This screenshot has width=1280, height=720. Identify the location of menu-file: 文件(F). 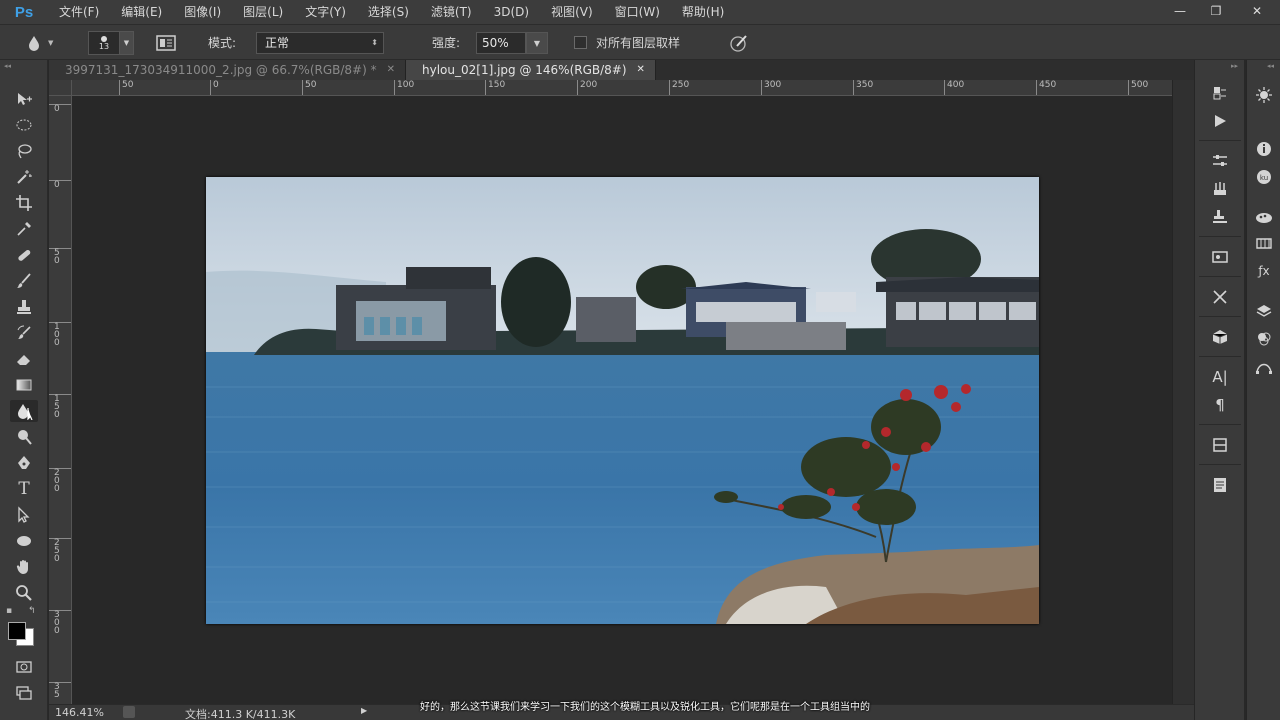
(79, 12).